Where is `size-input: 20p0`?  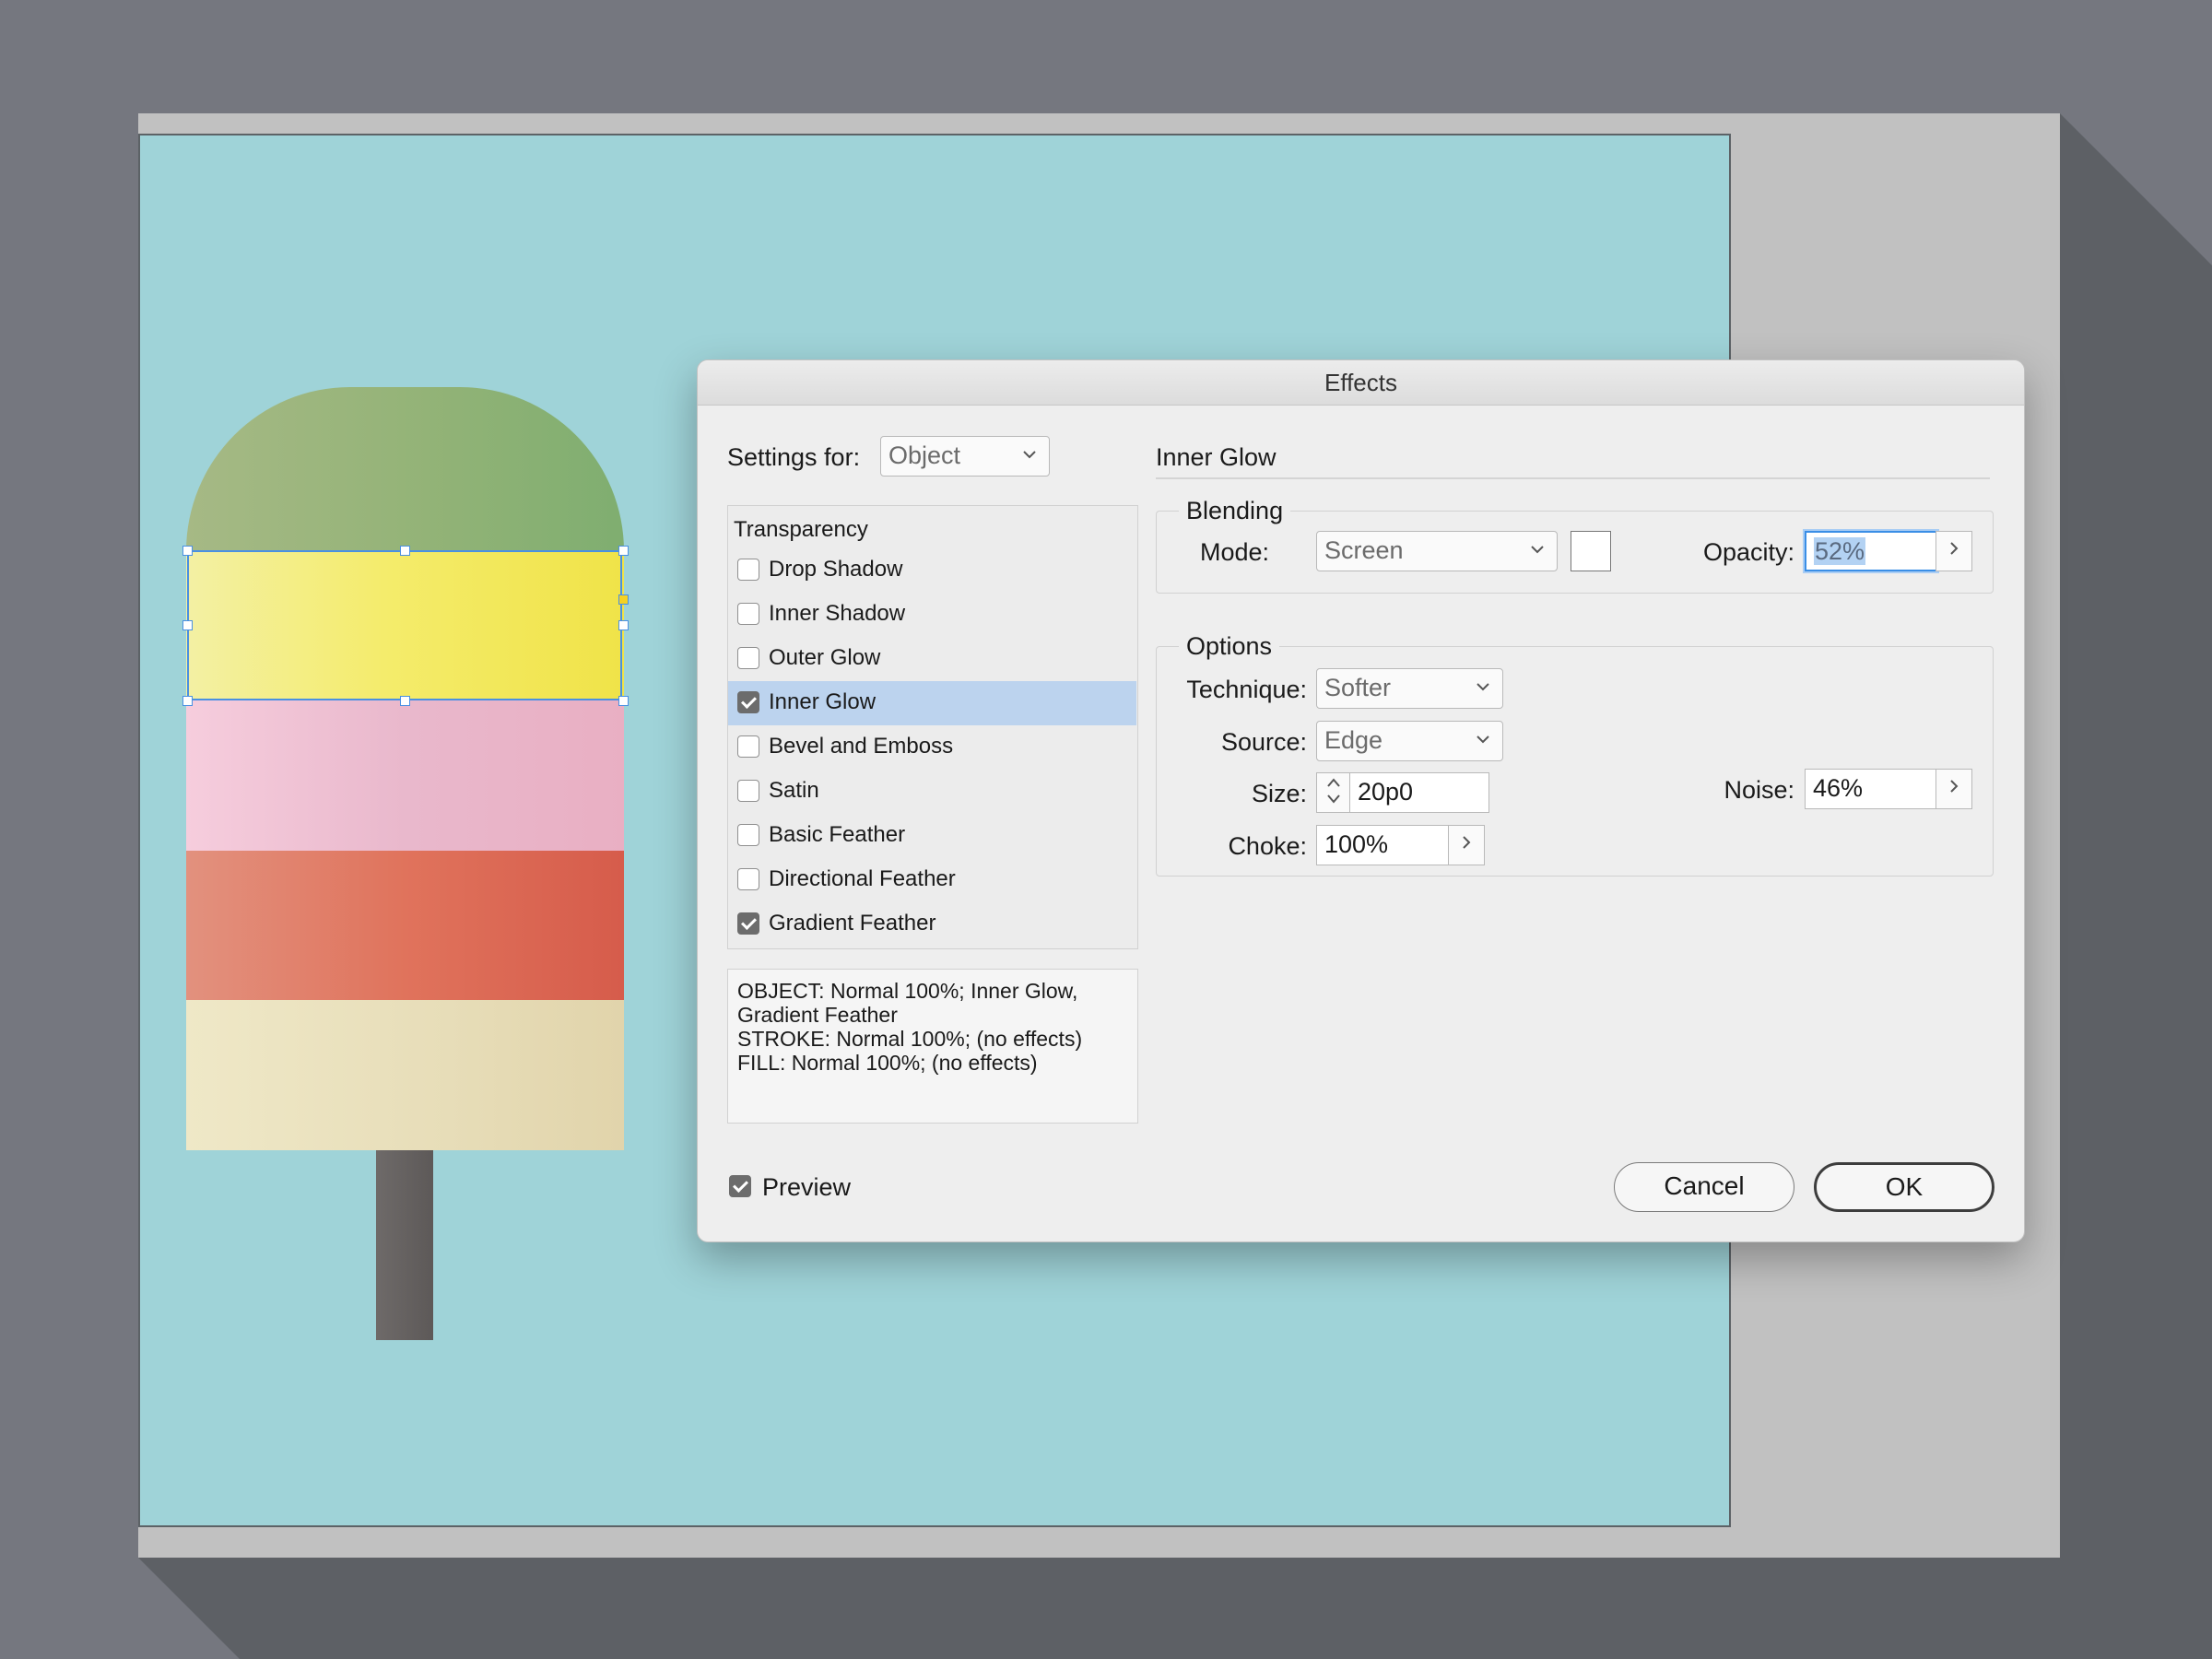 size-input: 20p0 is located at coordinates (1419, 792).